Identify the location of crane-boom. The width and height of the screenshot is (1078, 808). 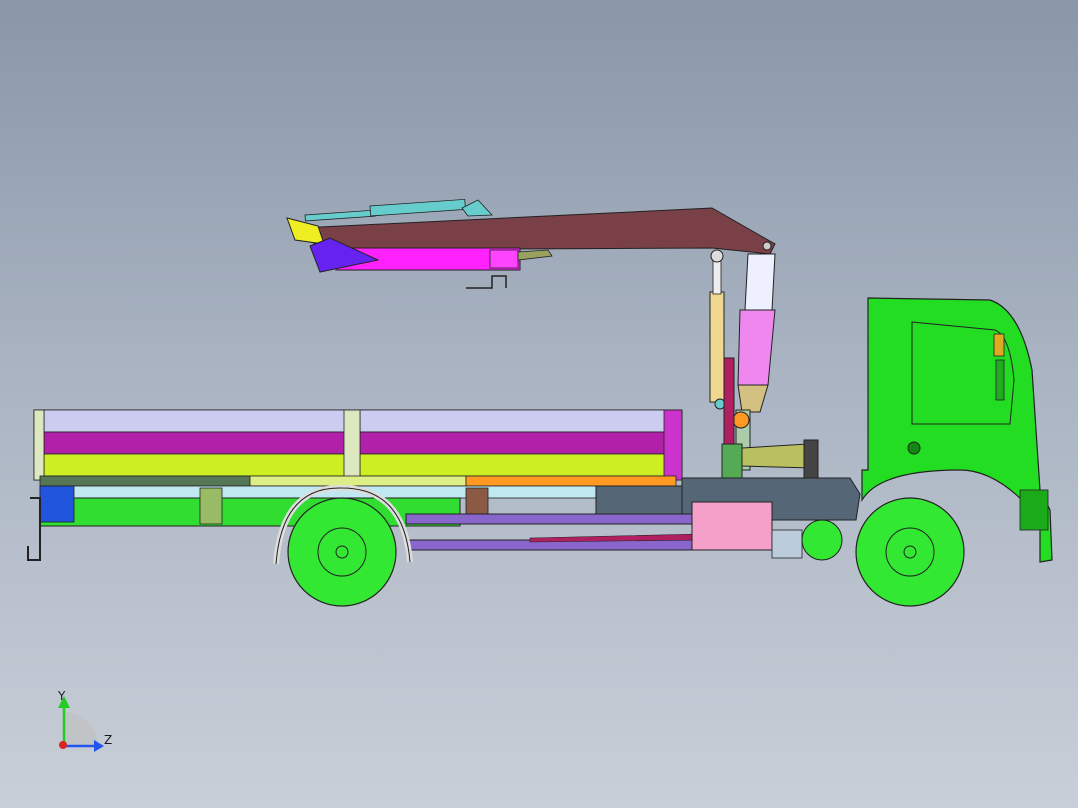
(531, 243).